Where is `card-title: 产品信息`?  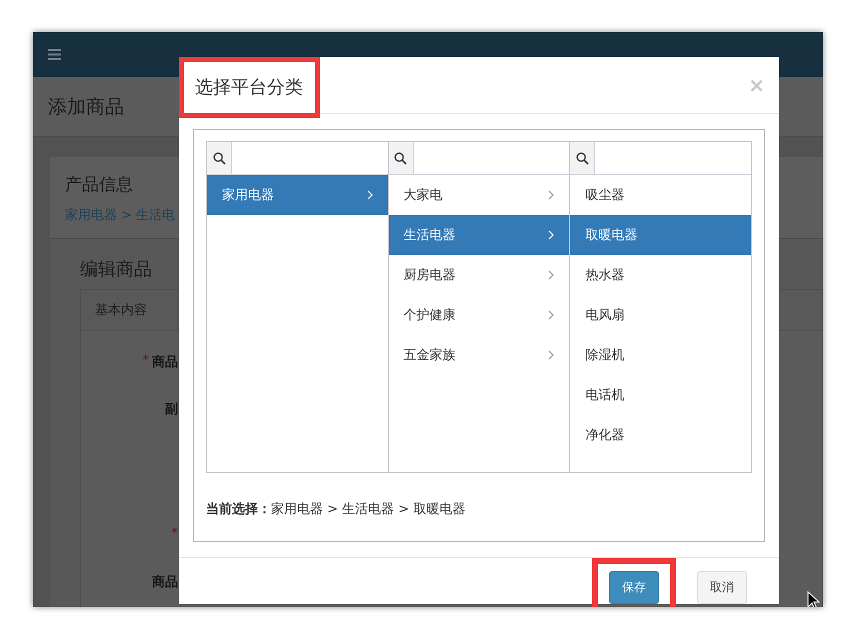 card-title: 产品信息 is located at coordinates (99, 185).